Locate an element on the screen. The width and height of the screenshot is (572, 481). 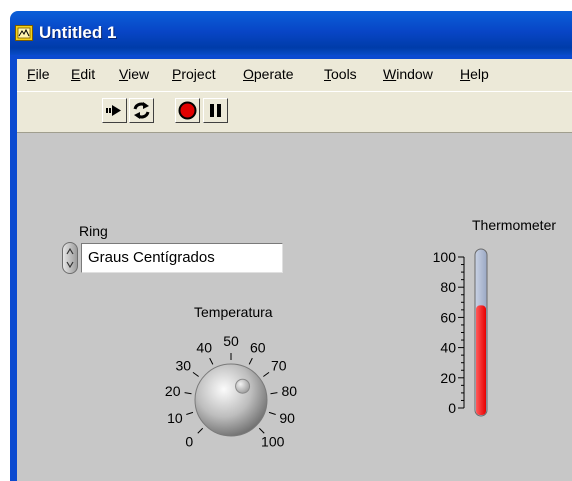
abort-stop-icon is located at coordinates (187, 110).